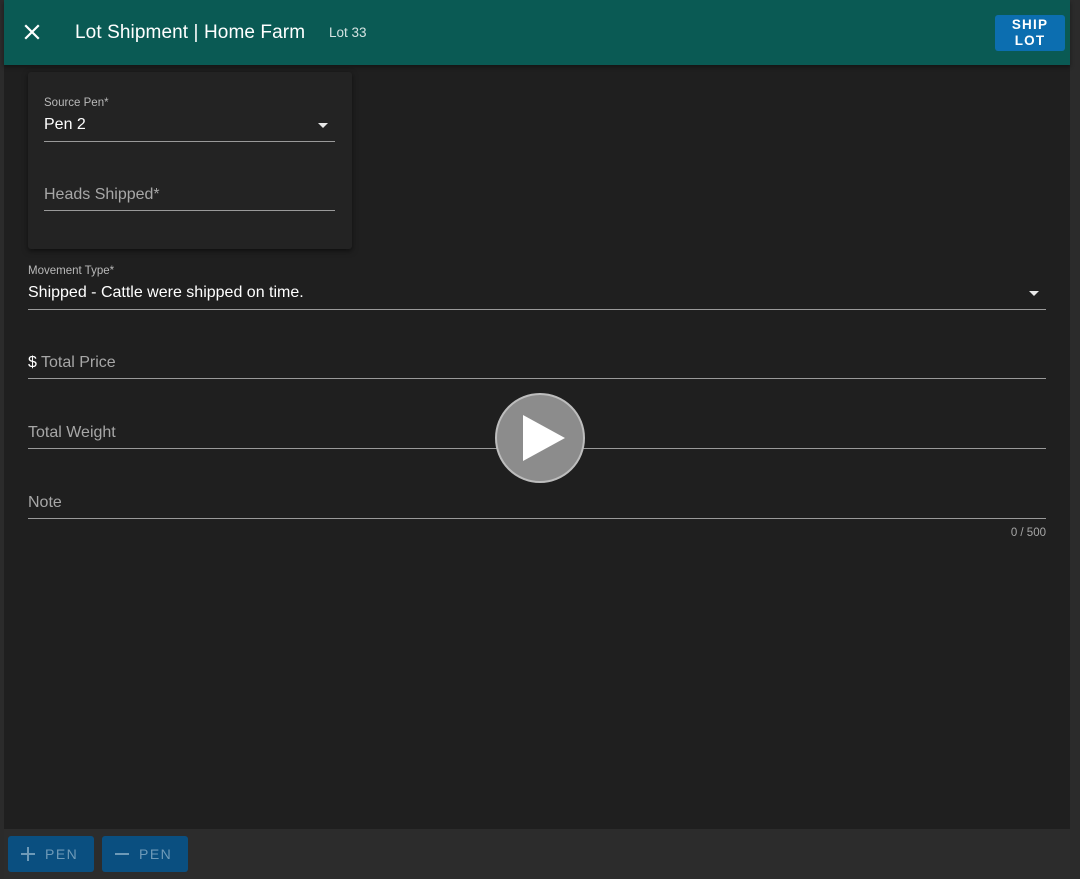  I want to click on movement-type-underline, so click(537, 309).